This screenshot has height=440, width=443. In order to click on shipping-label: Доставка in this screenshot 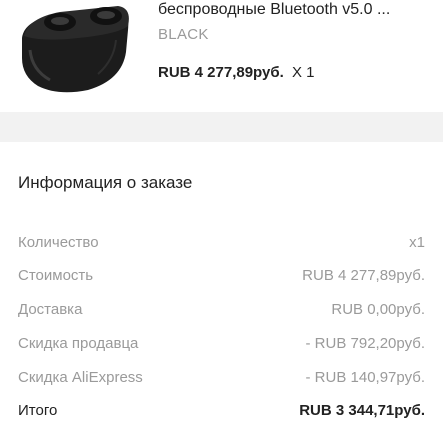, I will do `click(50, 309)`.